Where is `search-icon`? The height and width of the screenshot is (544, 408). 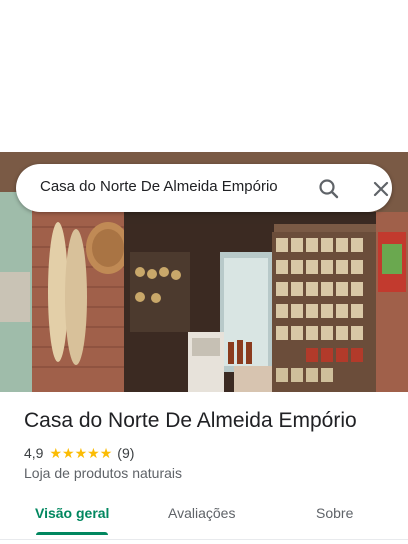
search-icon is located at coordinates (329, 189).